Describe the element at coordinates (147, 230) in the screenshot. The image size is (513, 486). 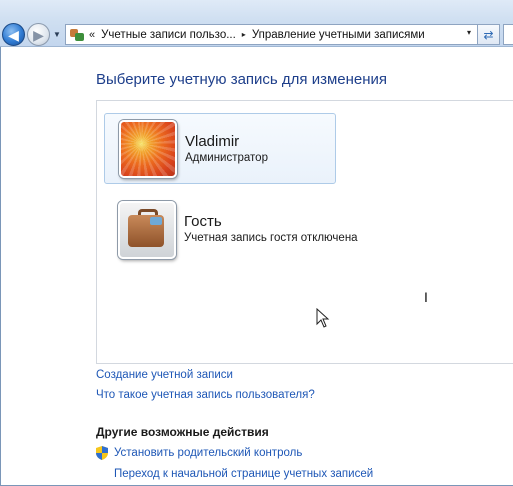
I see `briefcase-avatar` at that location.